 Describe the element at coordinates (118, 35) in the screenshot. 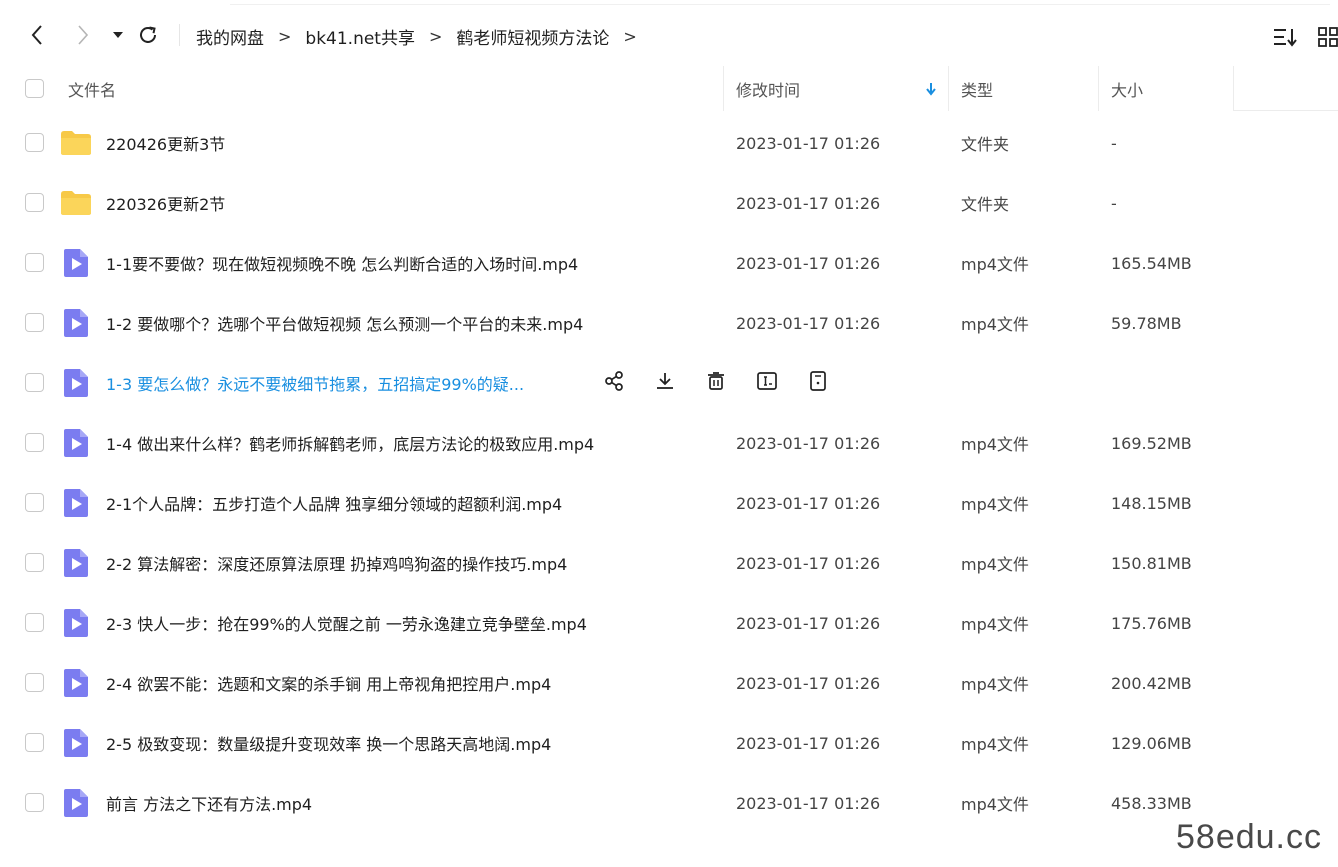

I see `history-dropdown-button` at that location.